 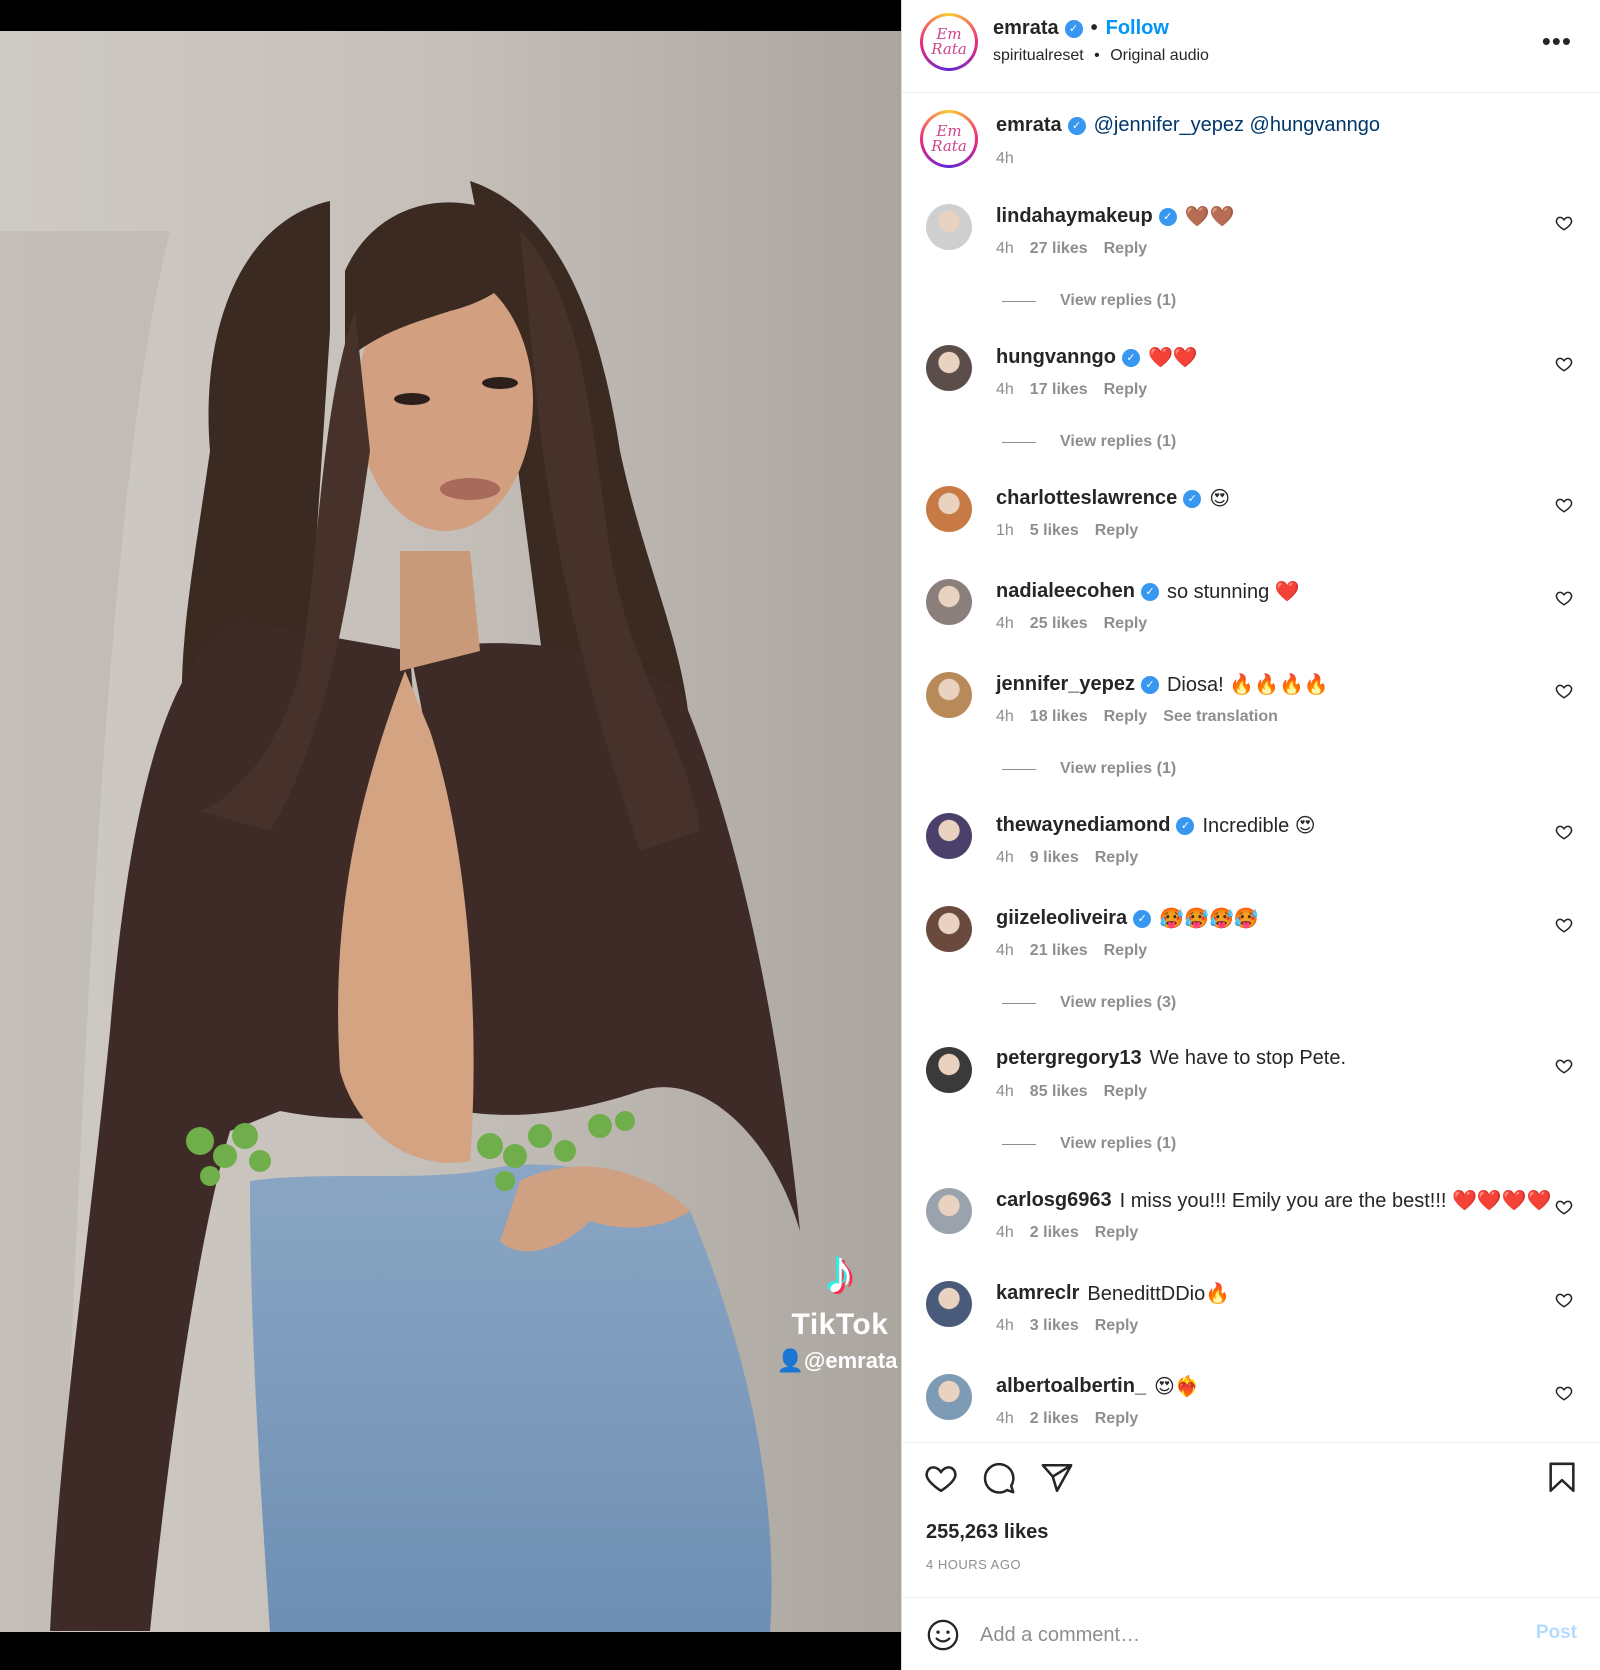 I want to click on commenter-username: thewaynediamond, so click(x=1083, y=825).